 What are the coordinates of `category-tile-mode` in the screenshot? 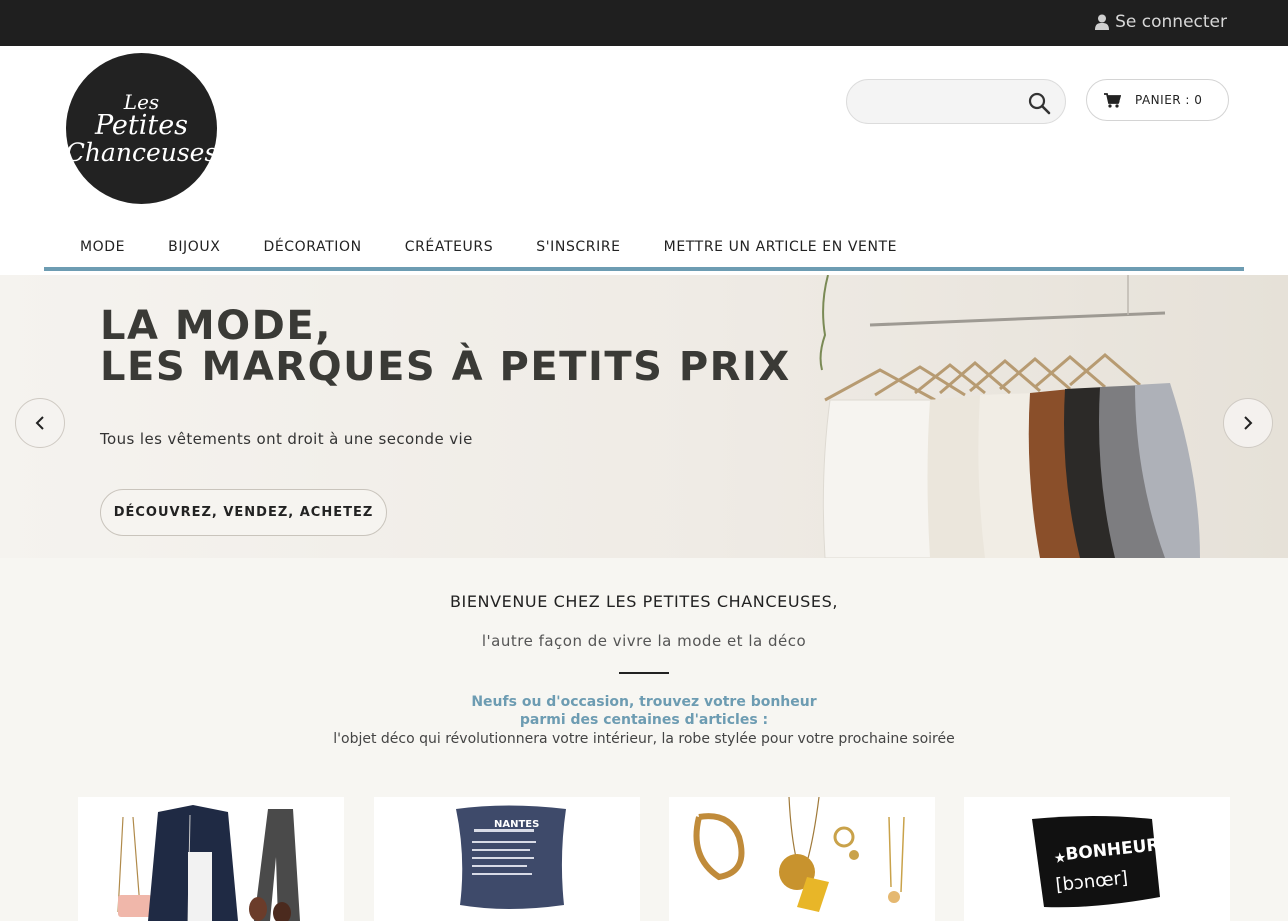 It's located at (211, 859).